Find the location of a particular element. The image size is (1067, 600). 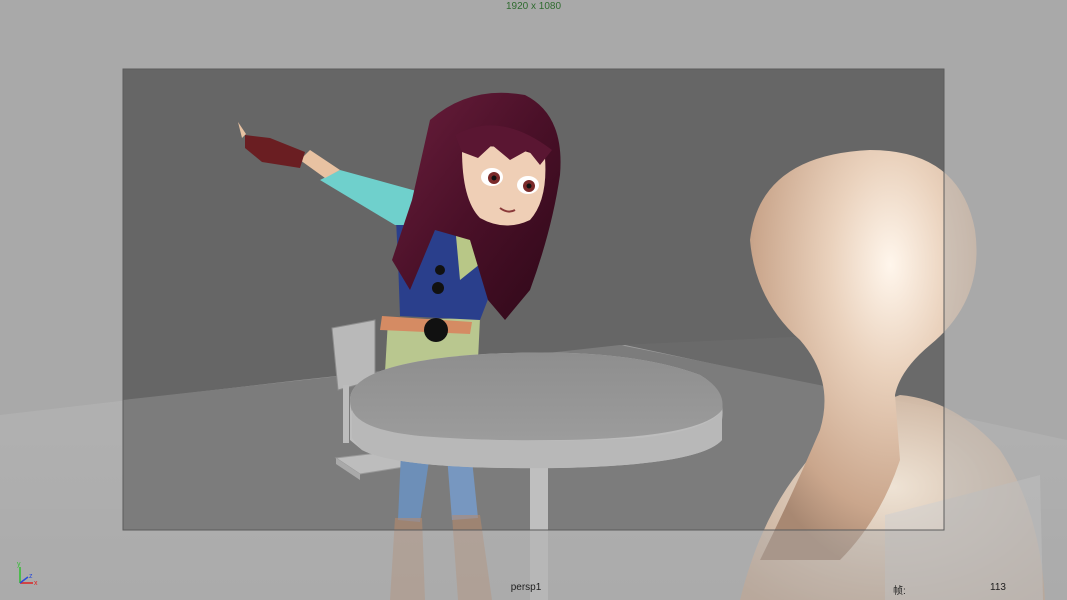

axis-y-letter: y is located at coordinates (19, 564).